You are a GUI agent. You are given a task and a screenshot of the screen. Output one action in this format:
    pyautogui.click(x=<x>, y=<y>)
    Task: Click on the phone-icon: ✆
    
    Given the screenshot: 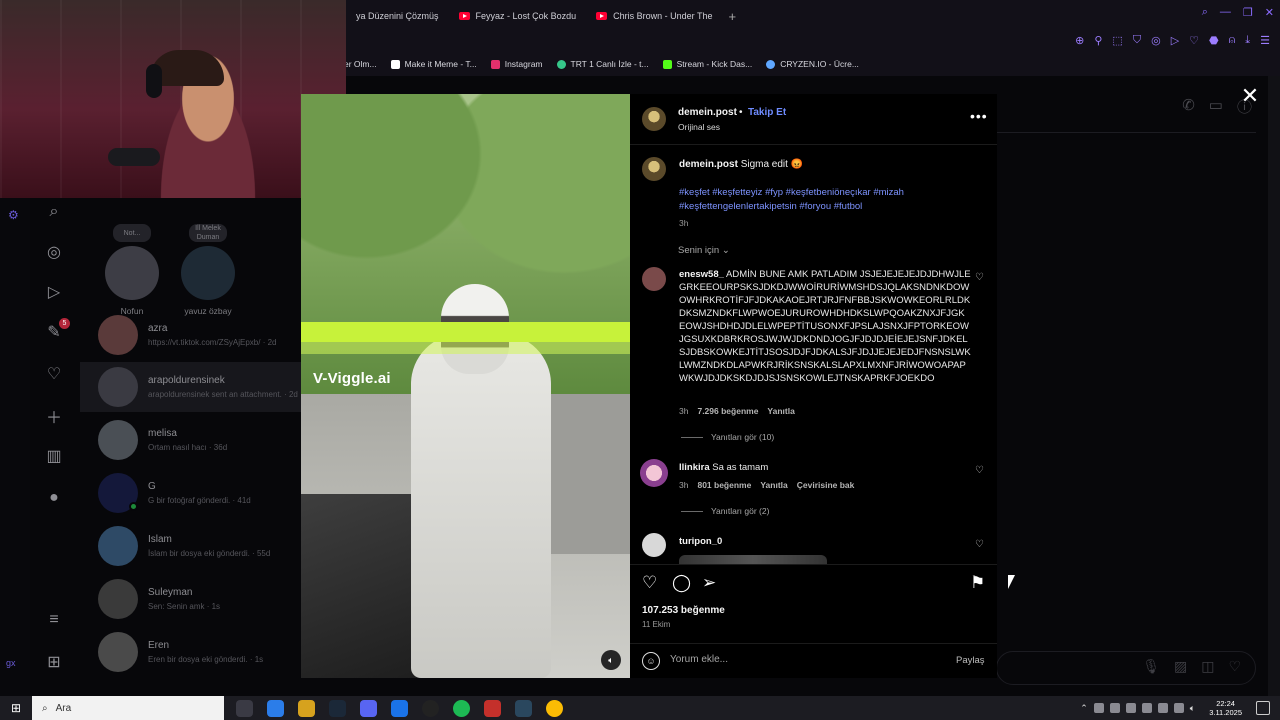 What is the action you would take?
    pyautogui.click(x=1188, y=106)
    